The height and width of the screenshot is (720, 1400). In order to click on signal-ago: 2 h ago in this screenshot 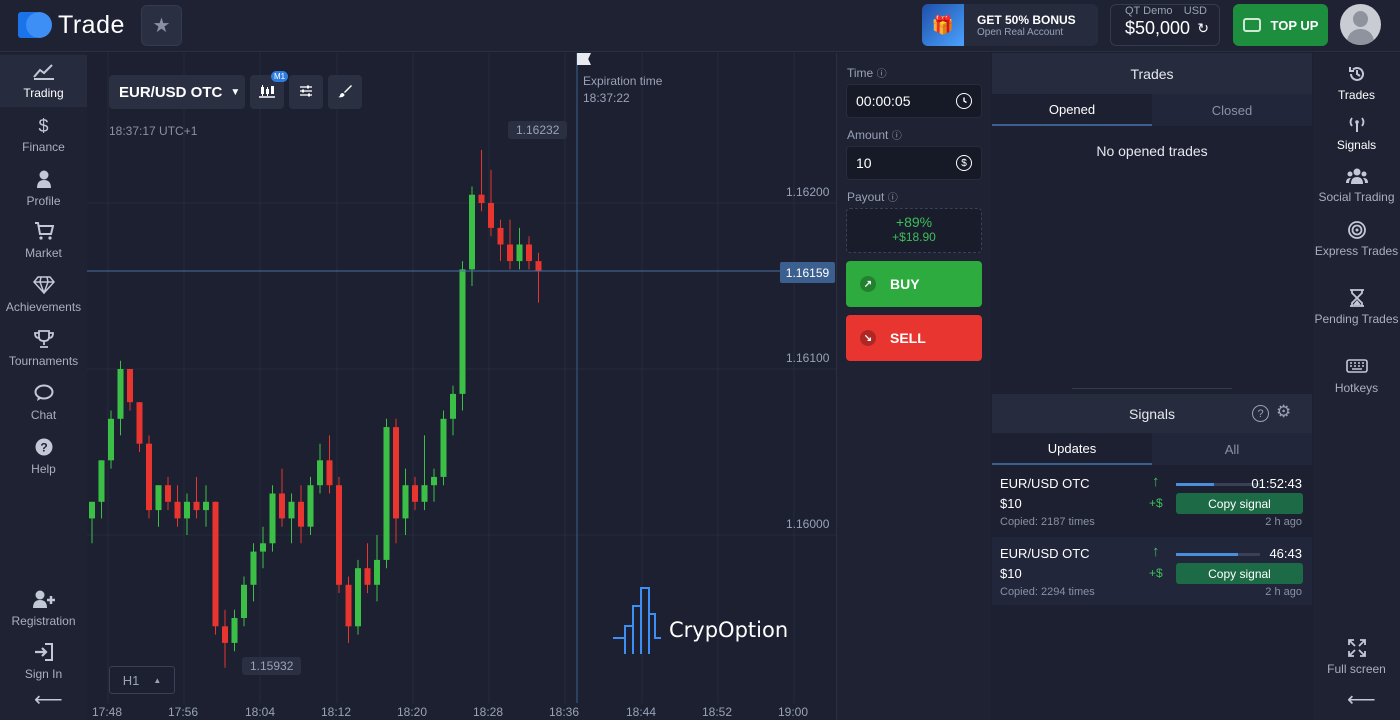, I will do `click(1283, 592)`.